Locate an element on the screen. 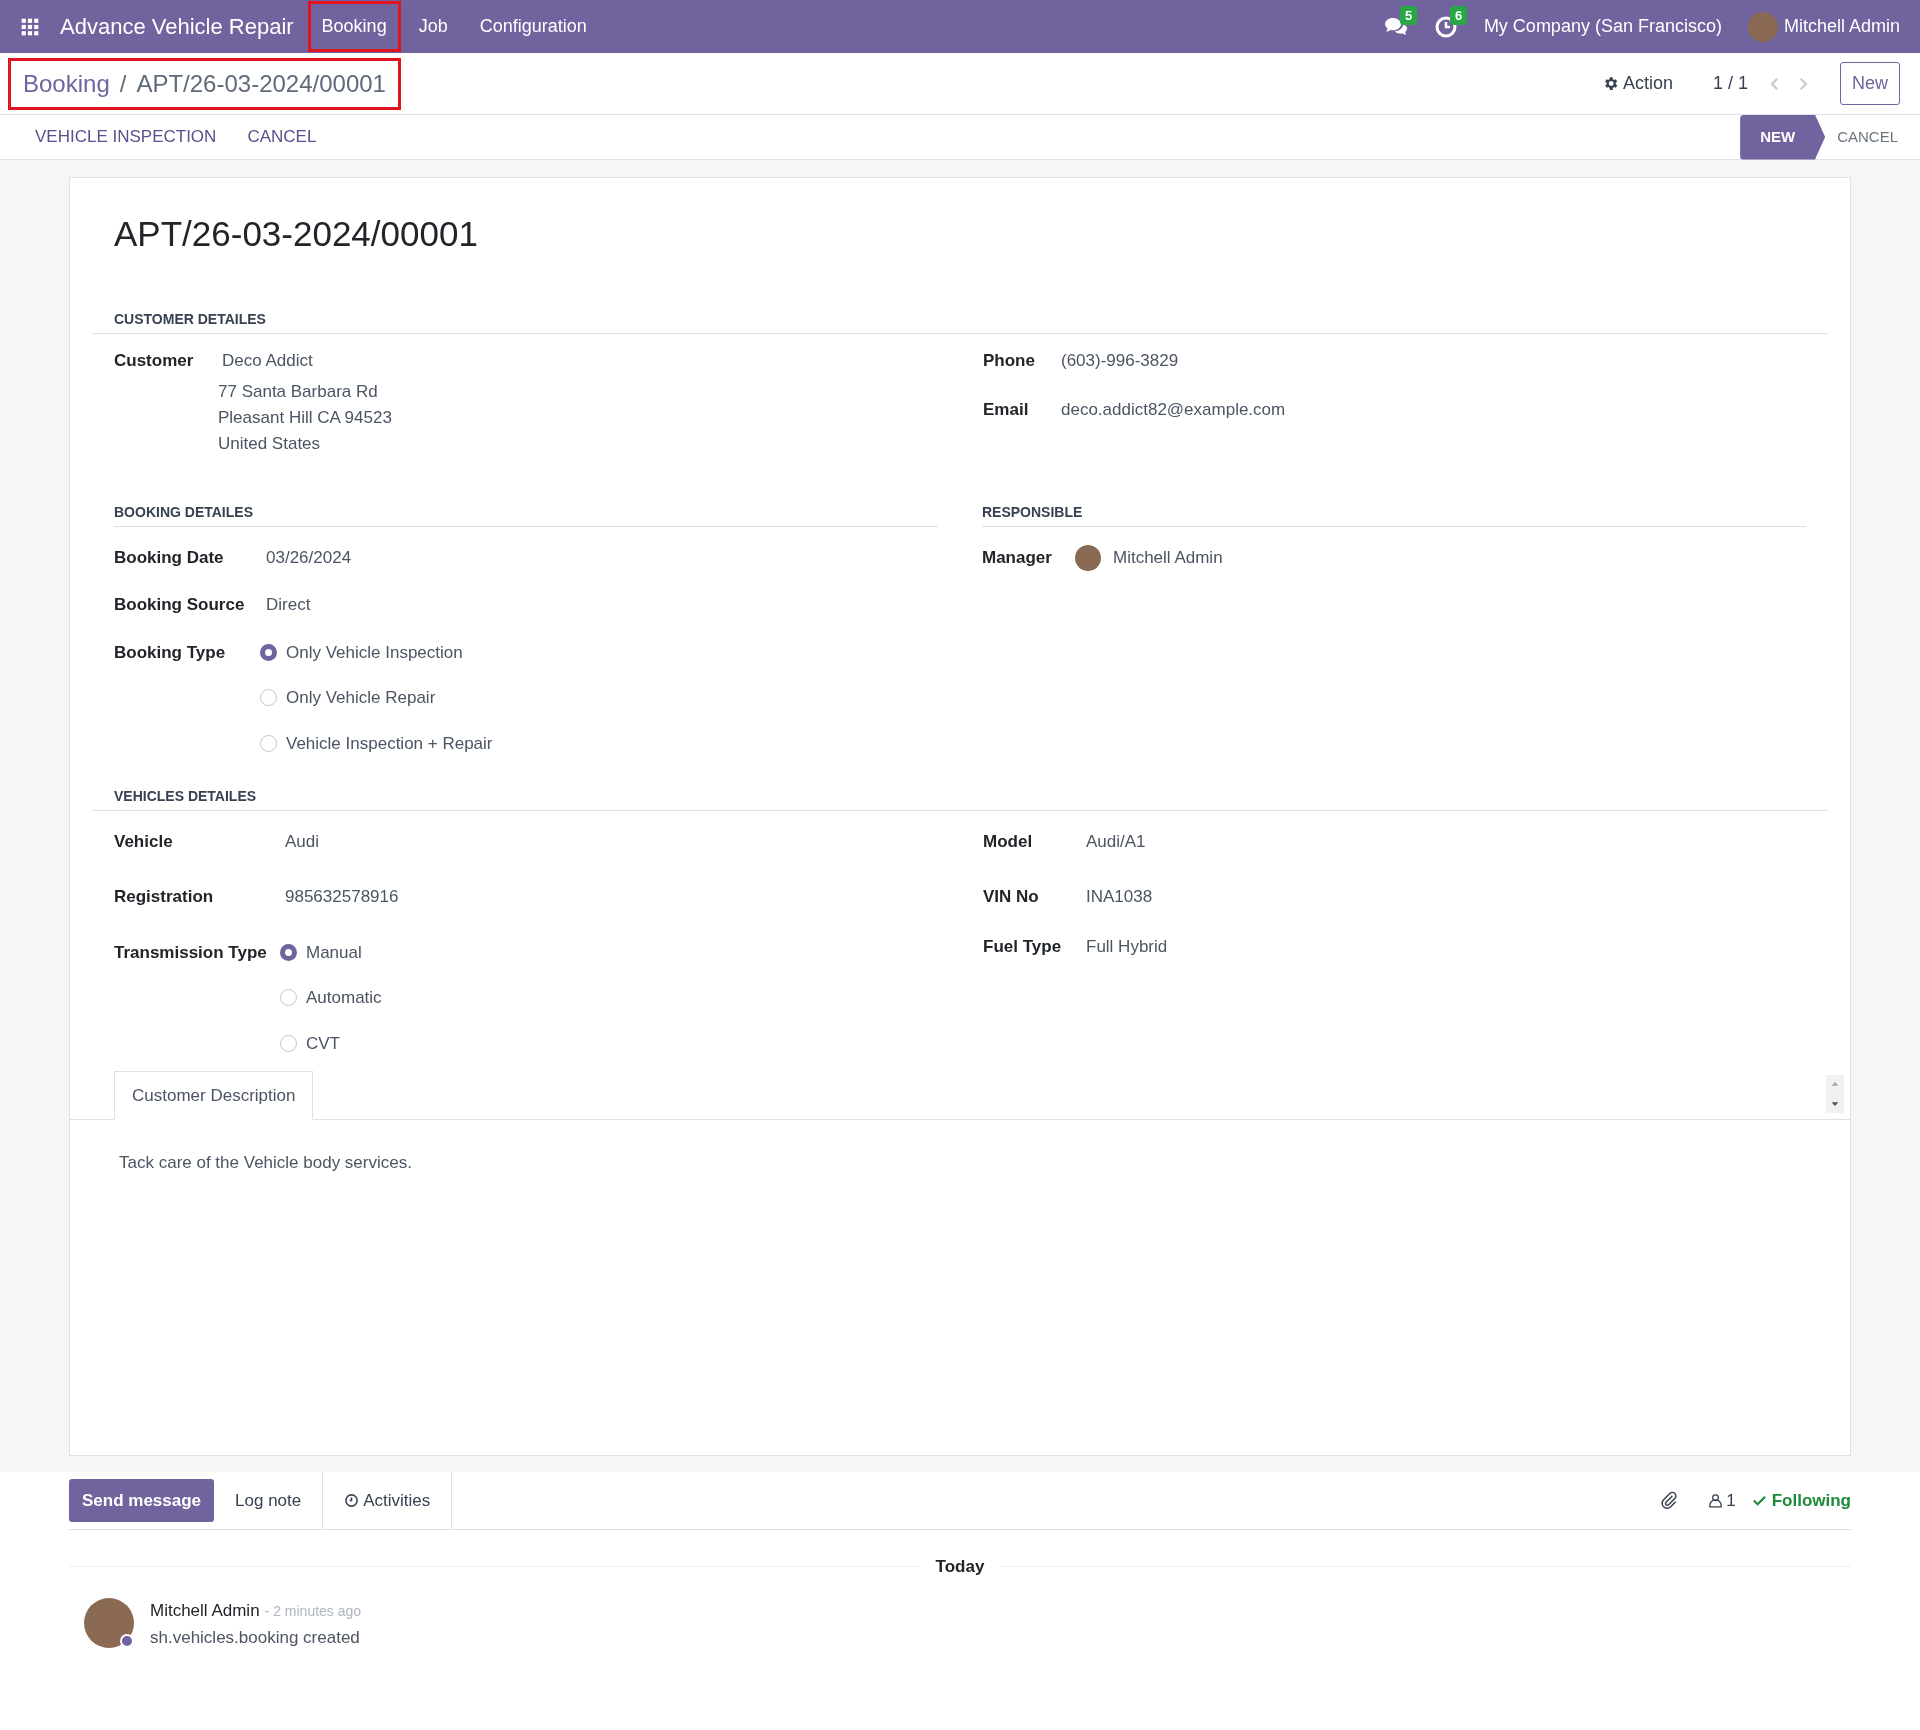 Image resolution: width=1920 pixels, height=1730 pixels. radio-label: CVT is located at coordinates (323, 1043).